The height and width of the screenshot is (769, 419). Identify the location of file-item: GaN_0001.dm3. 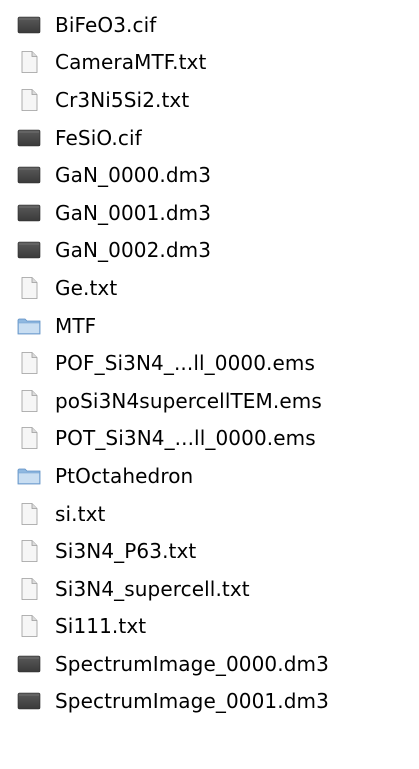
(209, 213).